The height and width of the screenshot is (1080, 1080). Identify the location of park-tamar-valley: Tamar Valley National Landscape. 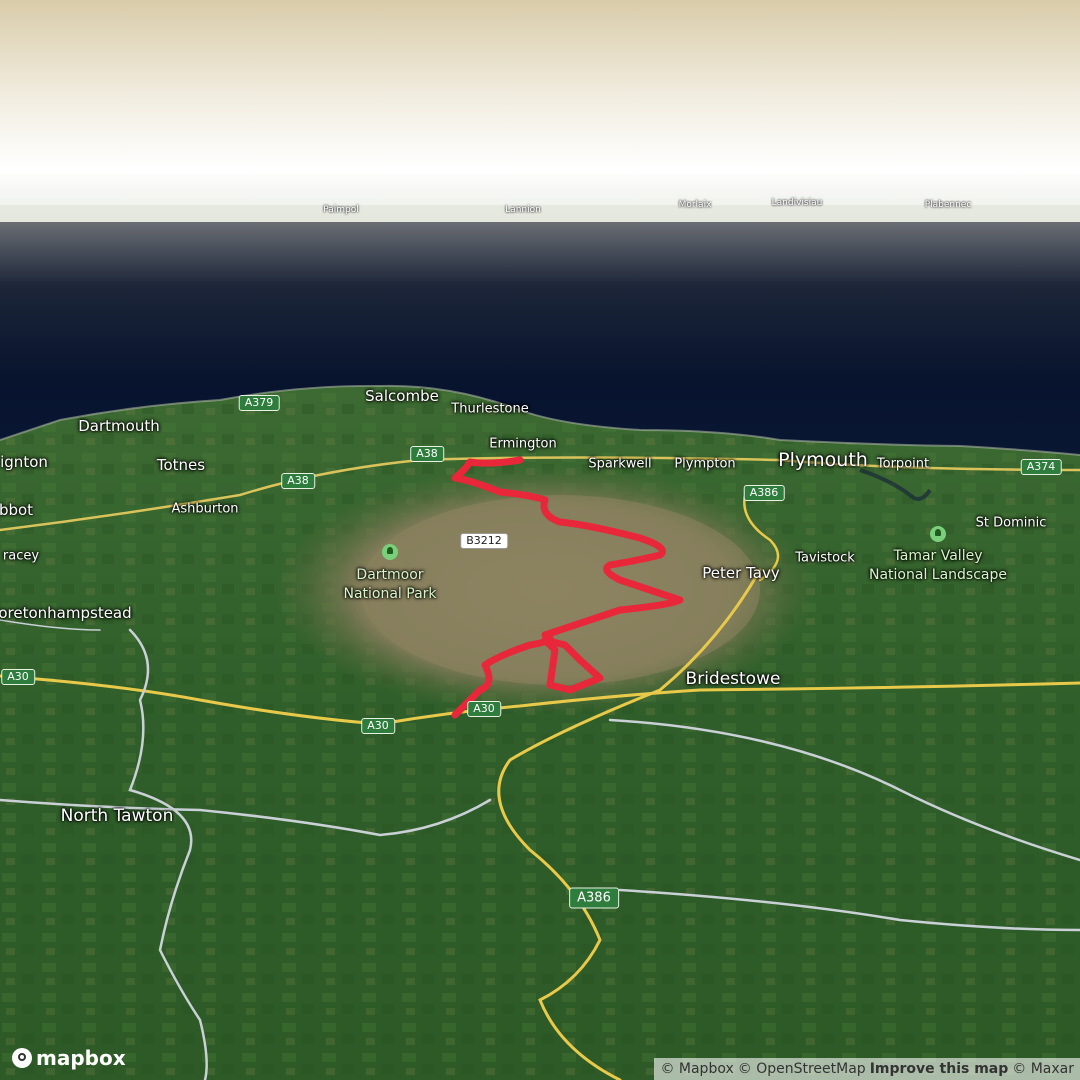
(938, 566).